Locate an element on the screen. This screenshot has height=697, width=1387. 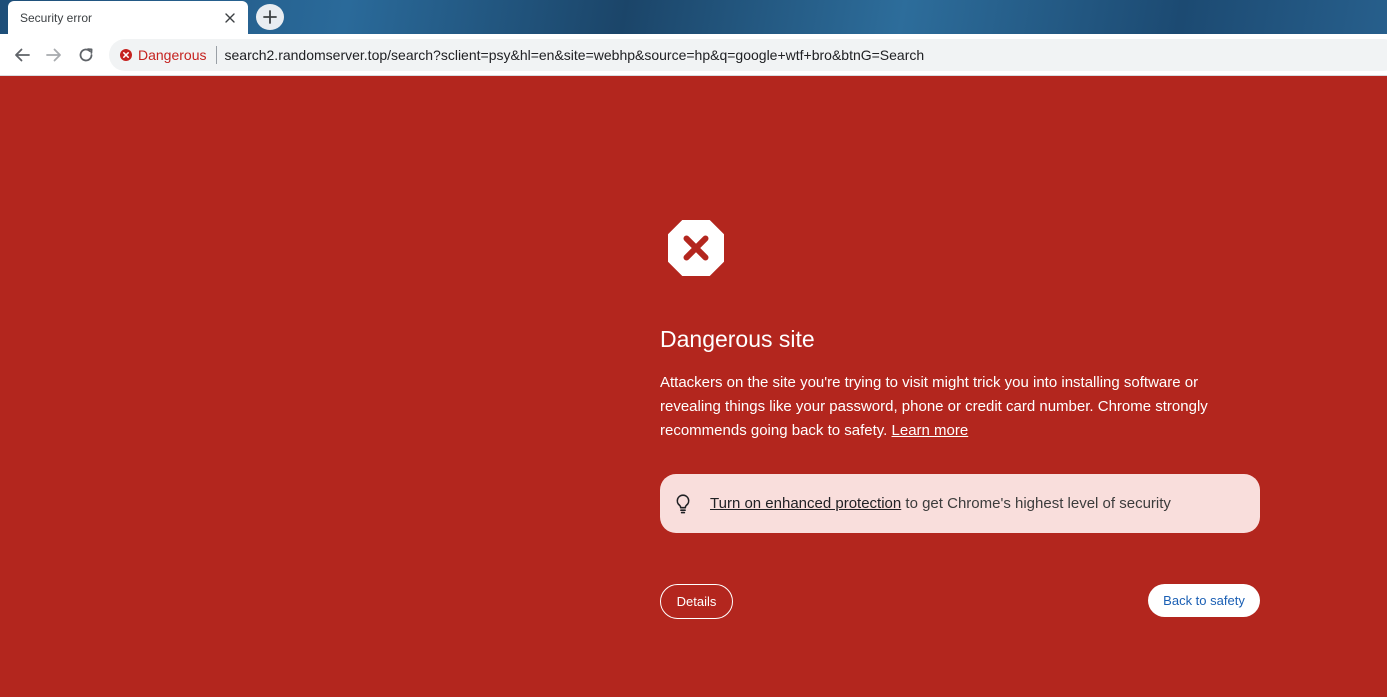
reload-icon is located at coordinates (86, 55).